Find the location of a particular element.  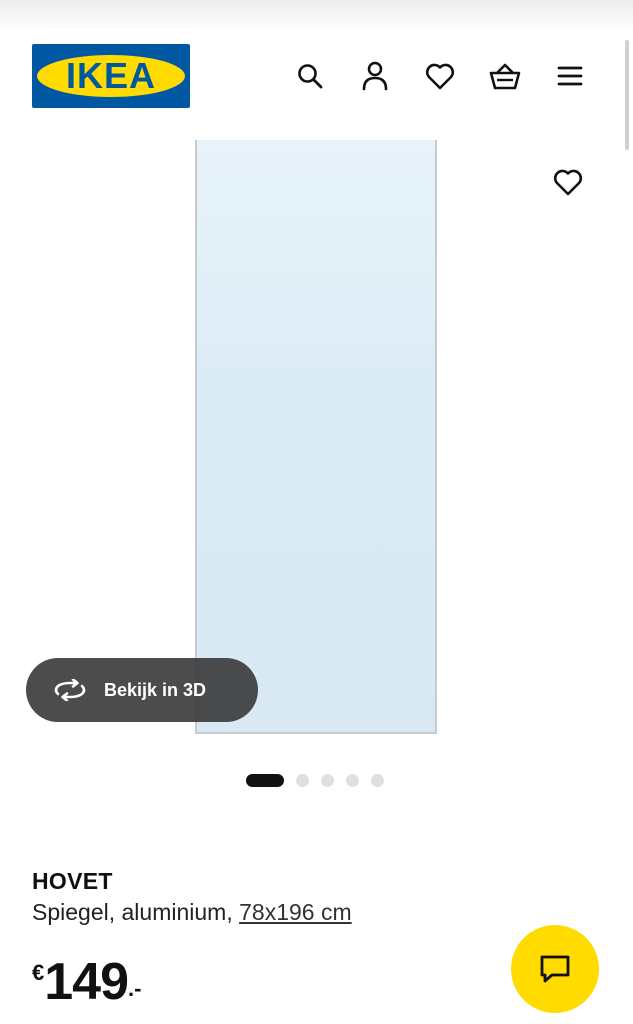

product-description: Spiegel, aluminium, 78x196 cm is located at coordinates (192, 912).